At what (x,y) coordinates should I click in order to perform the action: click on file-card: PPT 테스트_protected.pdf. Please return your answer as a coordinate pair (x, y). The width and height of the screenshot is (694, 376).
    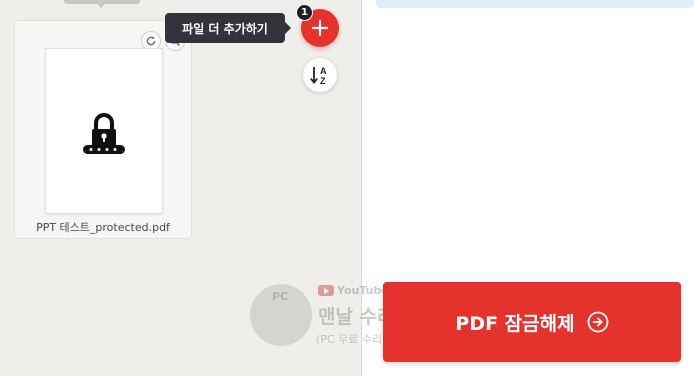
    Looking at the image, I should click on (103, 129).